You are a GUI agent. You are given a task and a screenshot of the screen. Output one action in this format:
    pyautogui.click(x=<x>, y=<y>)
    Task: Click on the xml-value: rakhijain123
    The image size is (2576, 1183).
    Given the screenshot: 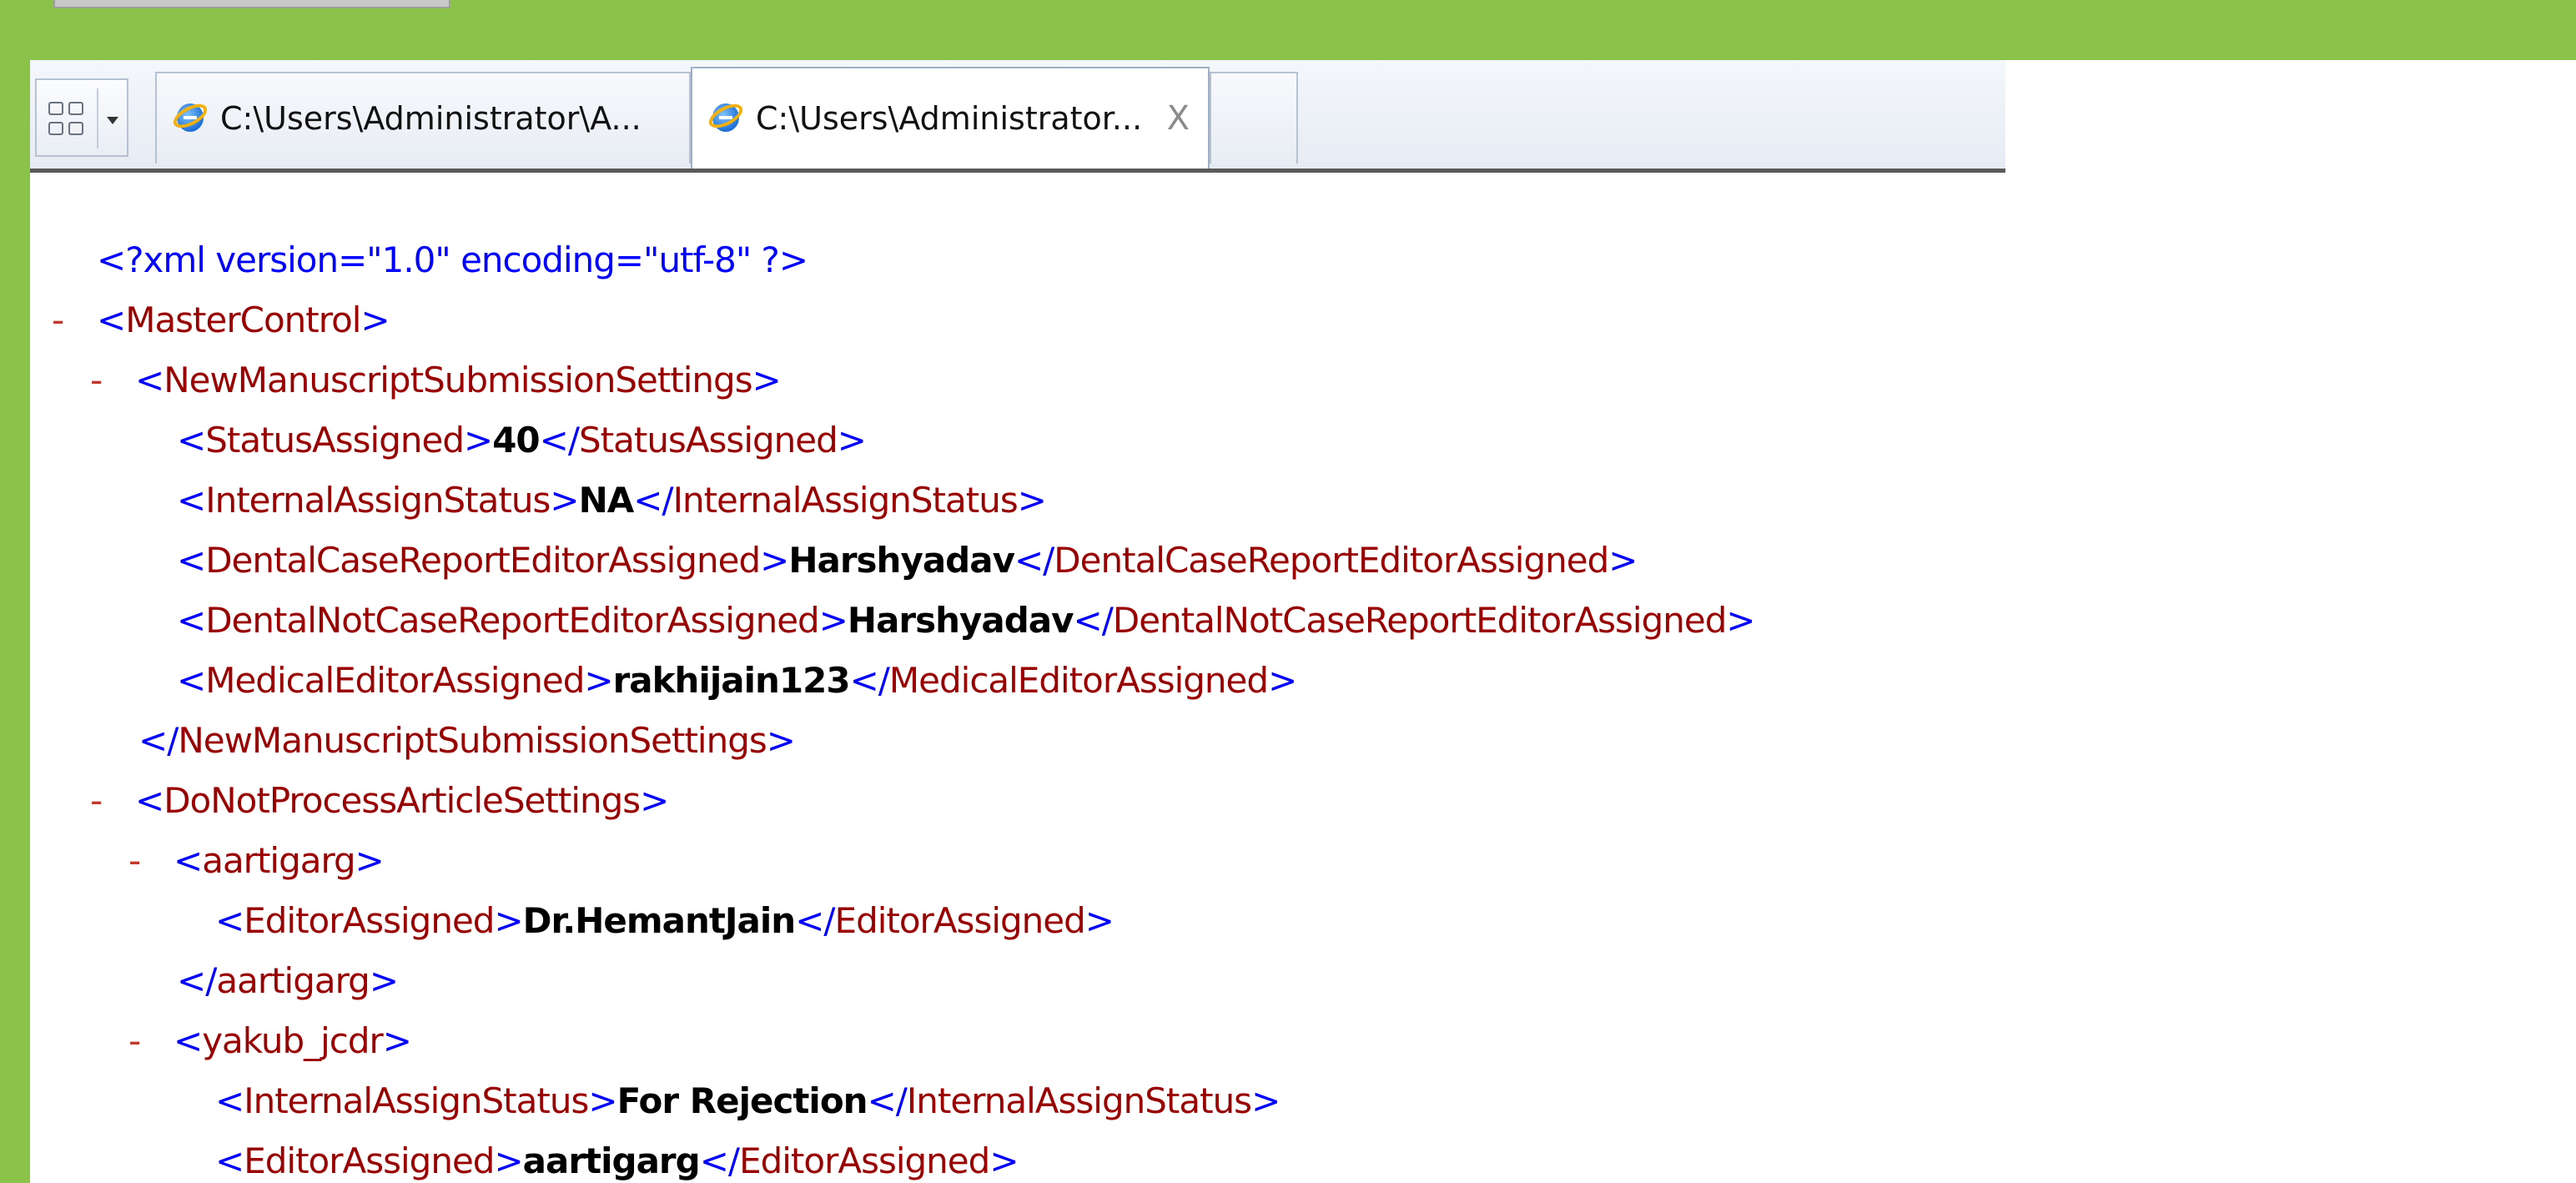 What is the action you would take?
    pyautogui.click(x=731, y=681)
    